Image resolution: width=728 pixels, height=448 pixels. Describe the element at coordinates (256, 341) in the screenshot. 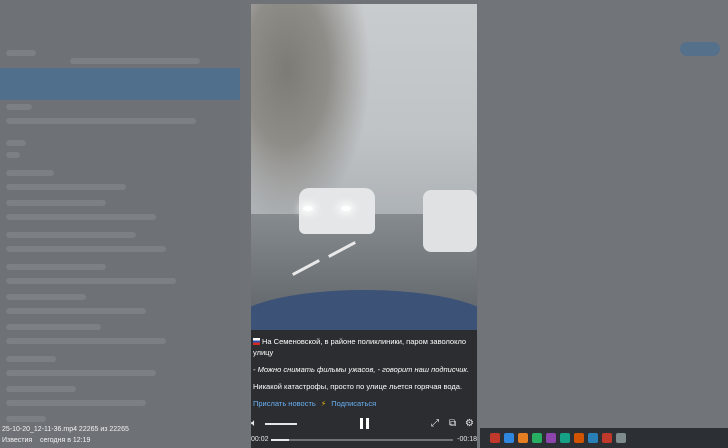

I see `russia-flag-icon` at that location.